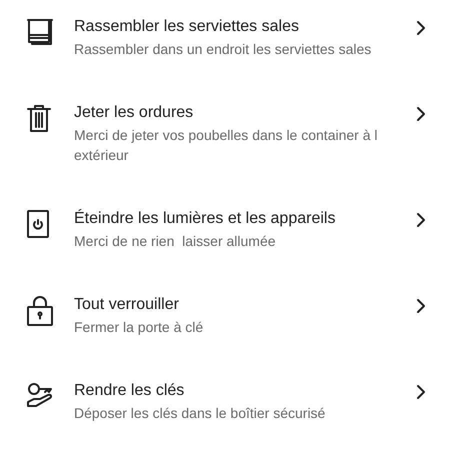 This screenshot has width=450, height=450. What do you see at coordinates (39, 118) in the screenshot?
I see `trash-icon` at bounding box center [39, 118].